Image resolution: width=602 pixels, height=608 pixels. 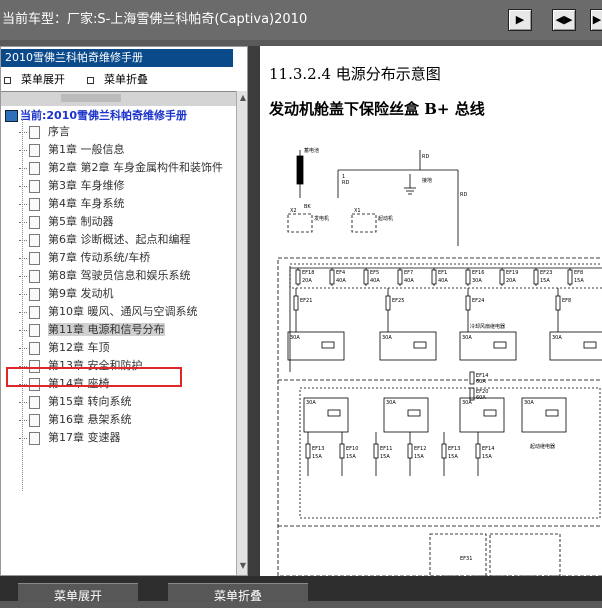 What do you see at coordinates (34, 79) in the screenshot?
I see `expand-all-link: 菜单展开` at bounding box center [34, 79].